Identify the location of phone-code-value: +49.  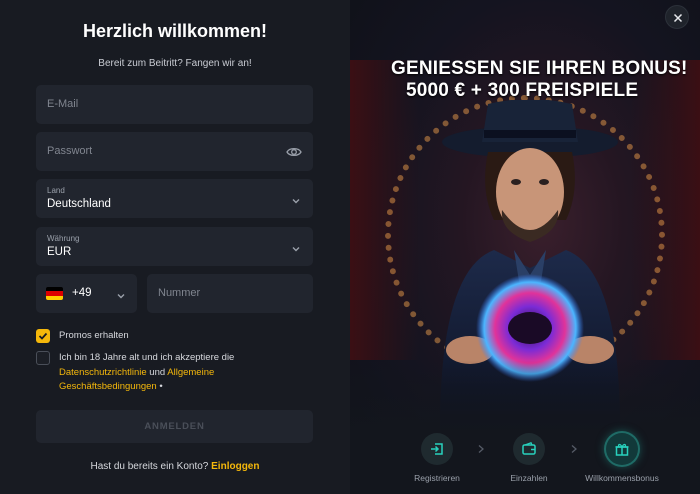
(82, 293).